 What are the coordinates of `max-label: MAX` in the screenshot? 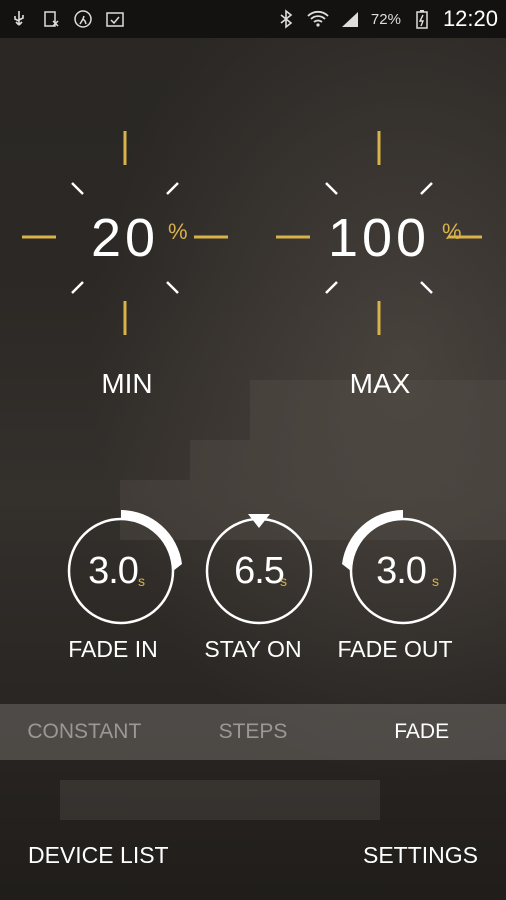 It's located at (380, 383).